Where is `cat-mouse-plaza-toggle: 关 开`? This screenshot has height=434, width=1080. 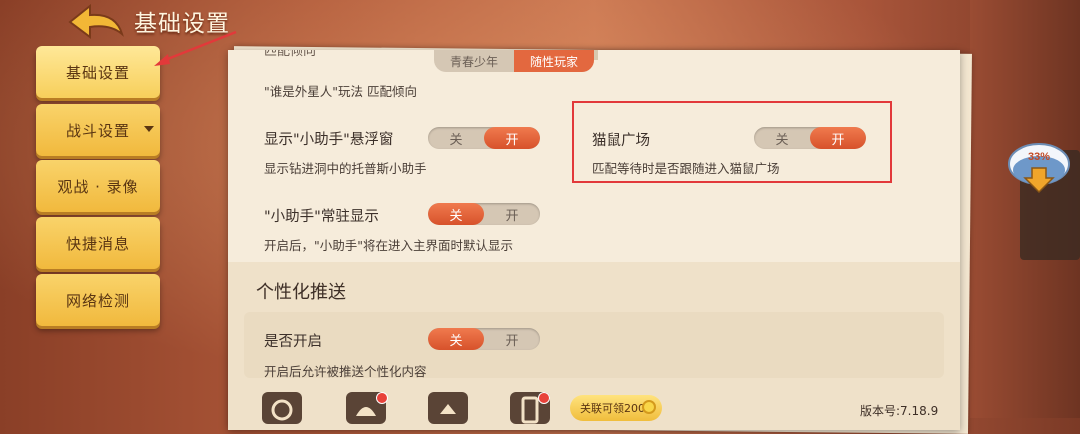 cat-mouse-plaza-toggle: 关 开 is located at coordinates (810, 138).